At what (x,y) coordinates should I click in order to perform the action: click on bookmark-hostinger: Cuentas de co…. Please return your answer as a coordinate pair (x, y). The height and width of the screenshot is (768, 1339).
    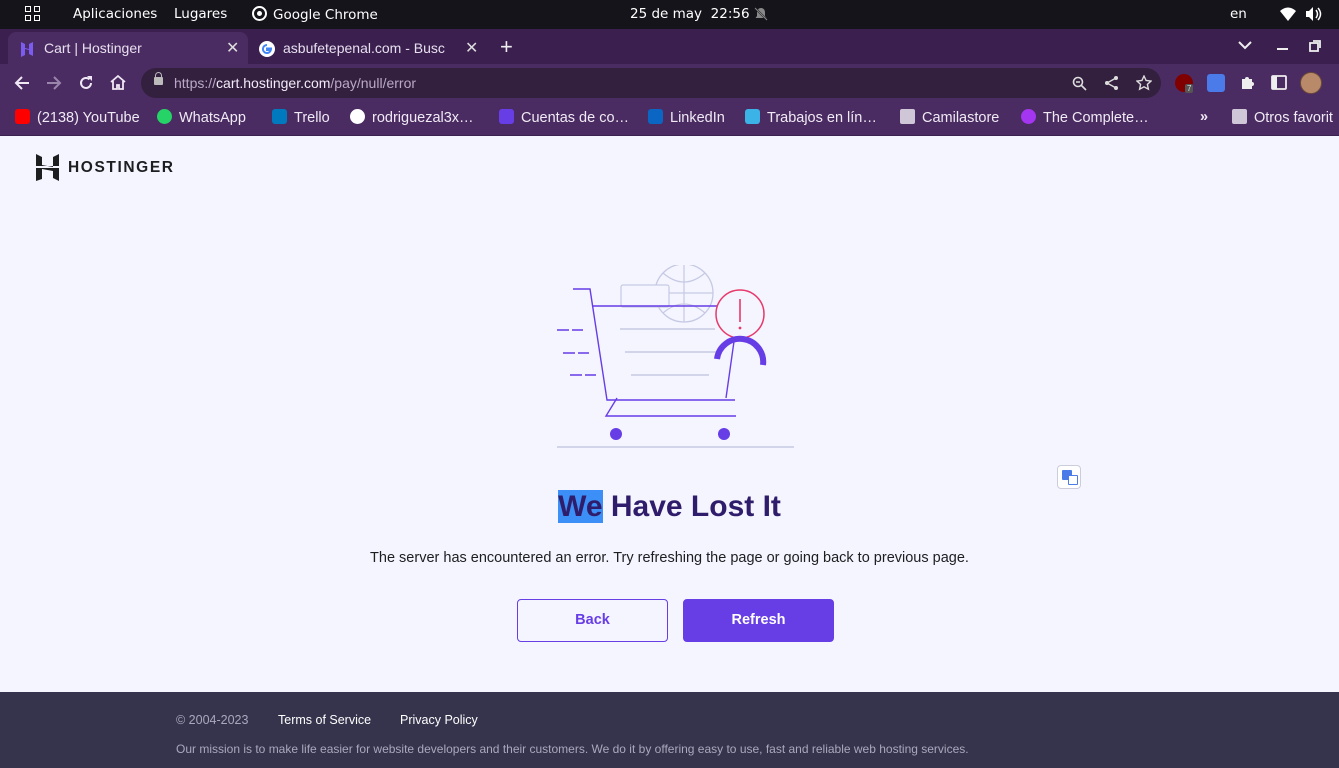
    Looking at the image, I should click on (564, 117).